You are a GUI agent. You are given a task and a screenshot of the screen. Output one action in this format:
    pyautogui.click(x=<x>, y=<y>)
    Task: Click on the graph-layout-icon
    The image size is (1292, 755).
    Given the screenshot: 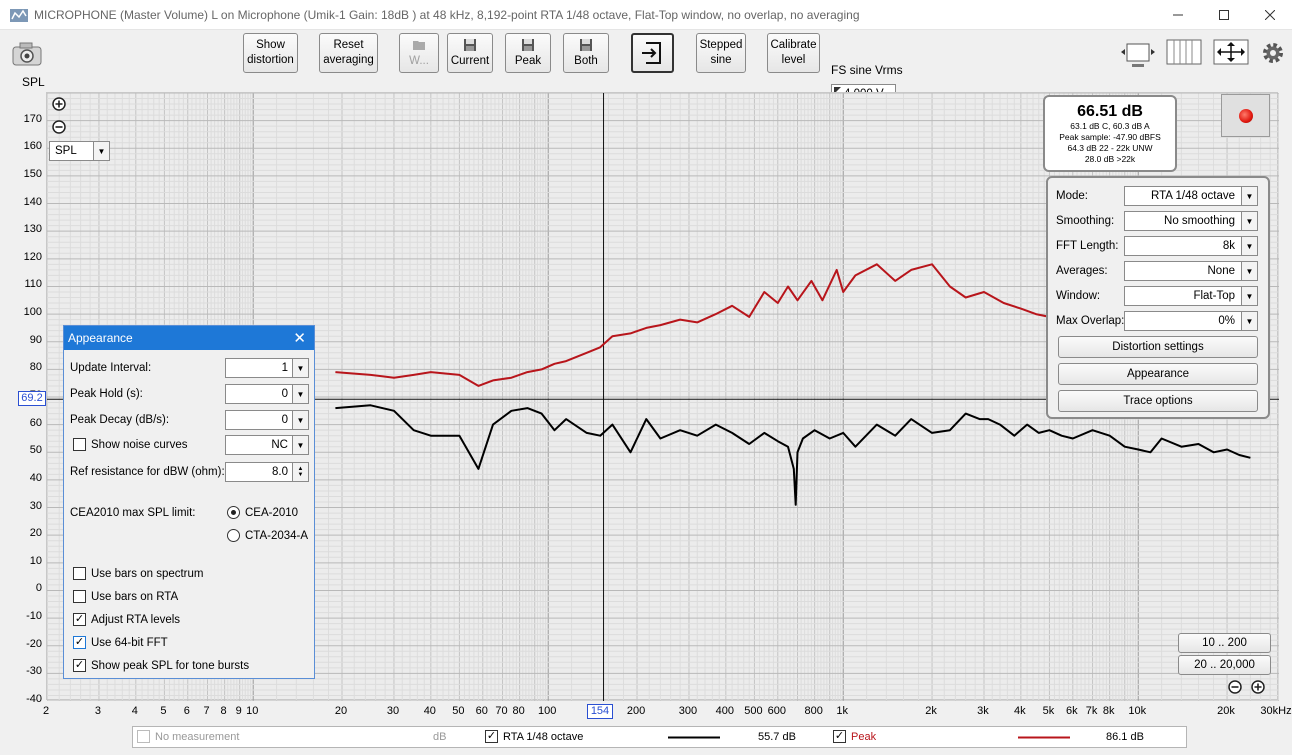 What is the action you would take?
    pyautogui.click(x=1184, y=52)
    